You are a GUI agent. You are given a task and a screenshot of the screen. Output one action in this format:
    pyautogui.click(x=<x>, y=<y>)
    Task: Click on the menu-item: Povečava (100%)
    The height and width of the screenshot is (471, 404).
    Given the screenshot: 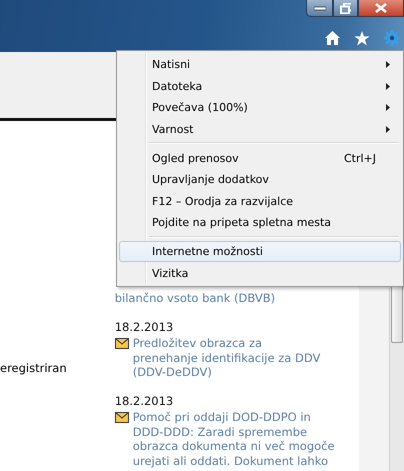 What is the action you would take?
    pyautogui.click(x=260, y=108)
    